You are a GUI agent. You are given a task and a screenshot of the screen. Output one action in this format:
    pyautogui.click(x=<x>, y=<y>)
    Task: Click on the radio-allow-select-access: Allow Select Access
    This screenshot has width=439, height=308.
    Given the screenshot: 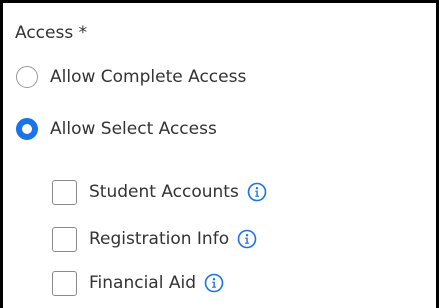 What is the action you would take?
    pyautogui.click(x=116, y=129)
    